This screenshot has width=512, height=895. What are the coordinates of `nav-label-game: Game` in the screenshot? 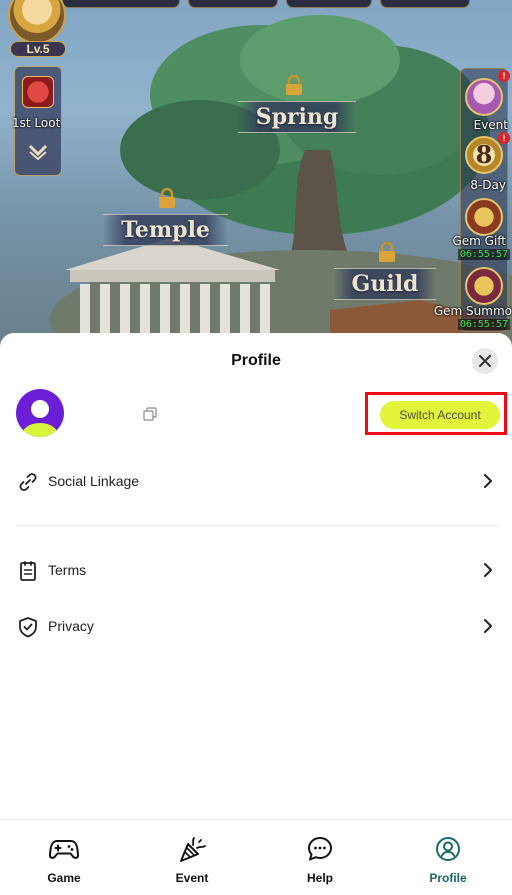 It's located at (64, 878).